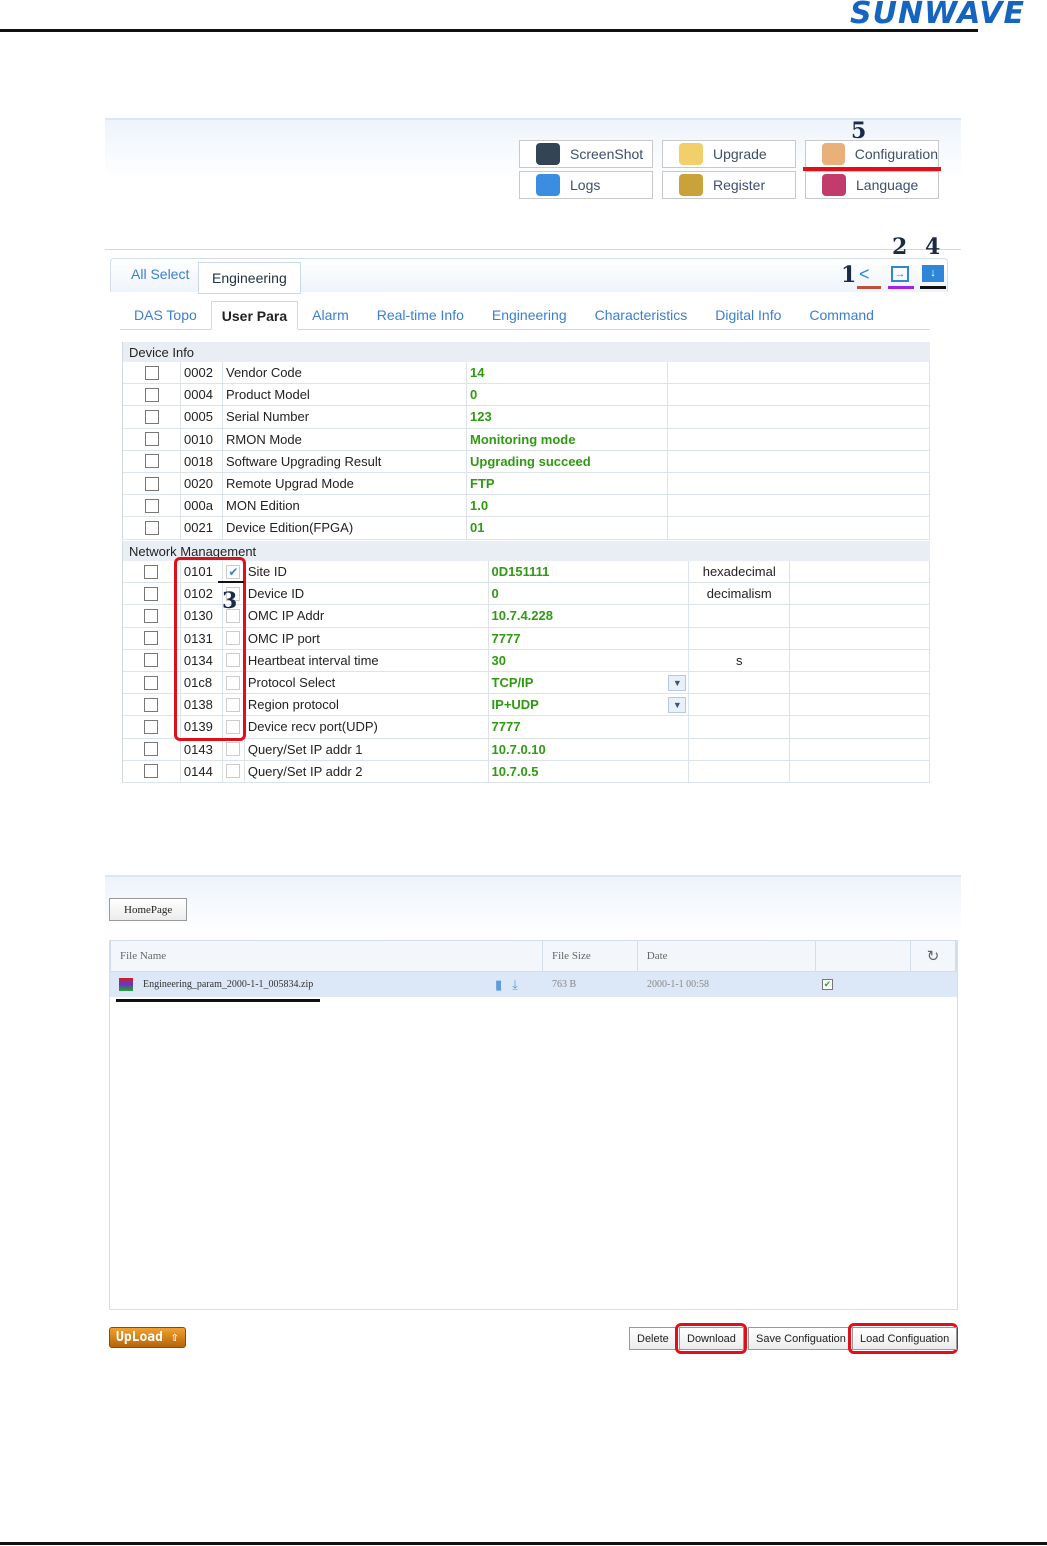 The width and height of the screenshot is (1047, 1546). Describe the element at coordinates (567, 373) in the screenshot. I see `param-value: 14` at that location.